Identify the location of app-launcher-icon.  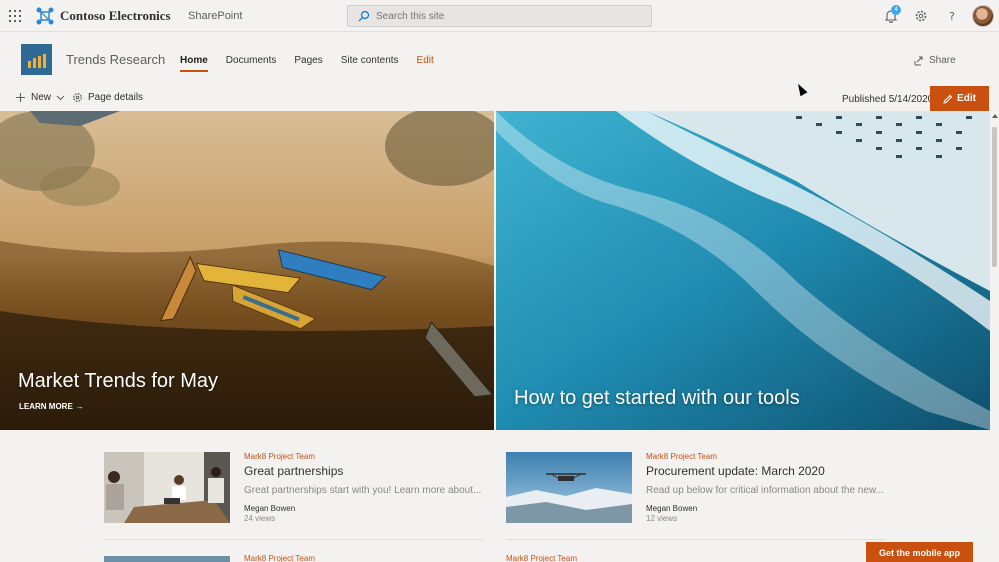
(15, 16).